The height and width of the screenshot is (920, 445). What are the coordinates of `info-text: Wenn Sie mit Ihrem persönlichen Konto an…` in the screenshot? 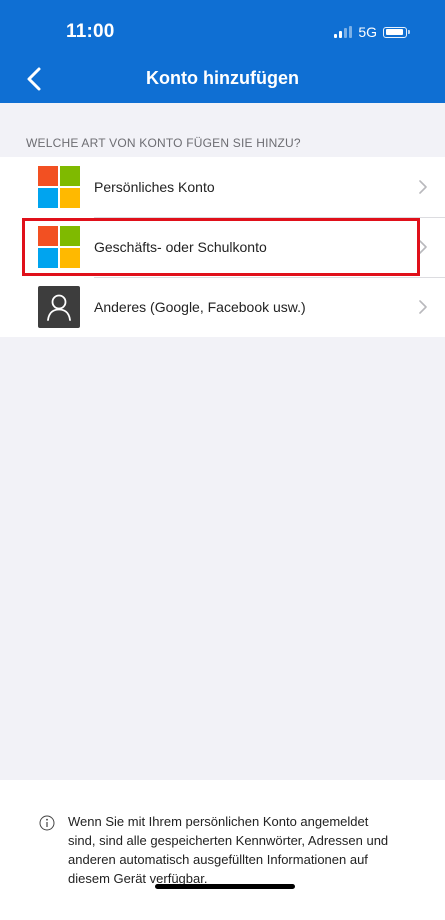 It's located at (228, 850).